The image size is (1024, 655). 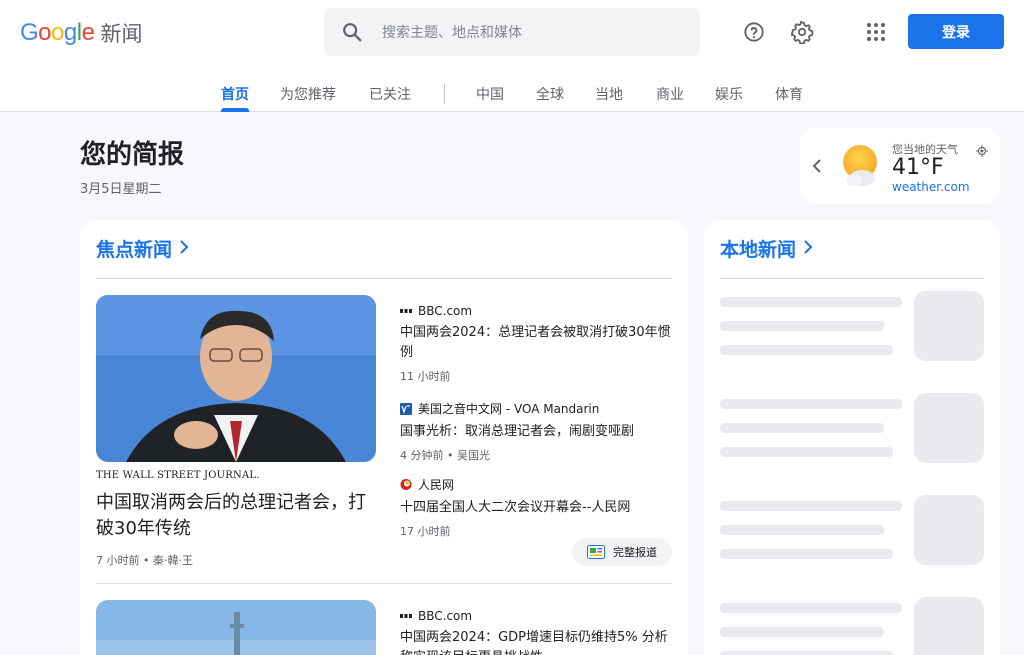 What do you see at coordinates (121, 189) in the screenshot?
I see `briefing-date: 3月5日星期二` at bounding box center [121, 189].